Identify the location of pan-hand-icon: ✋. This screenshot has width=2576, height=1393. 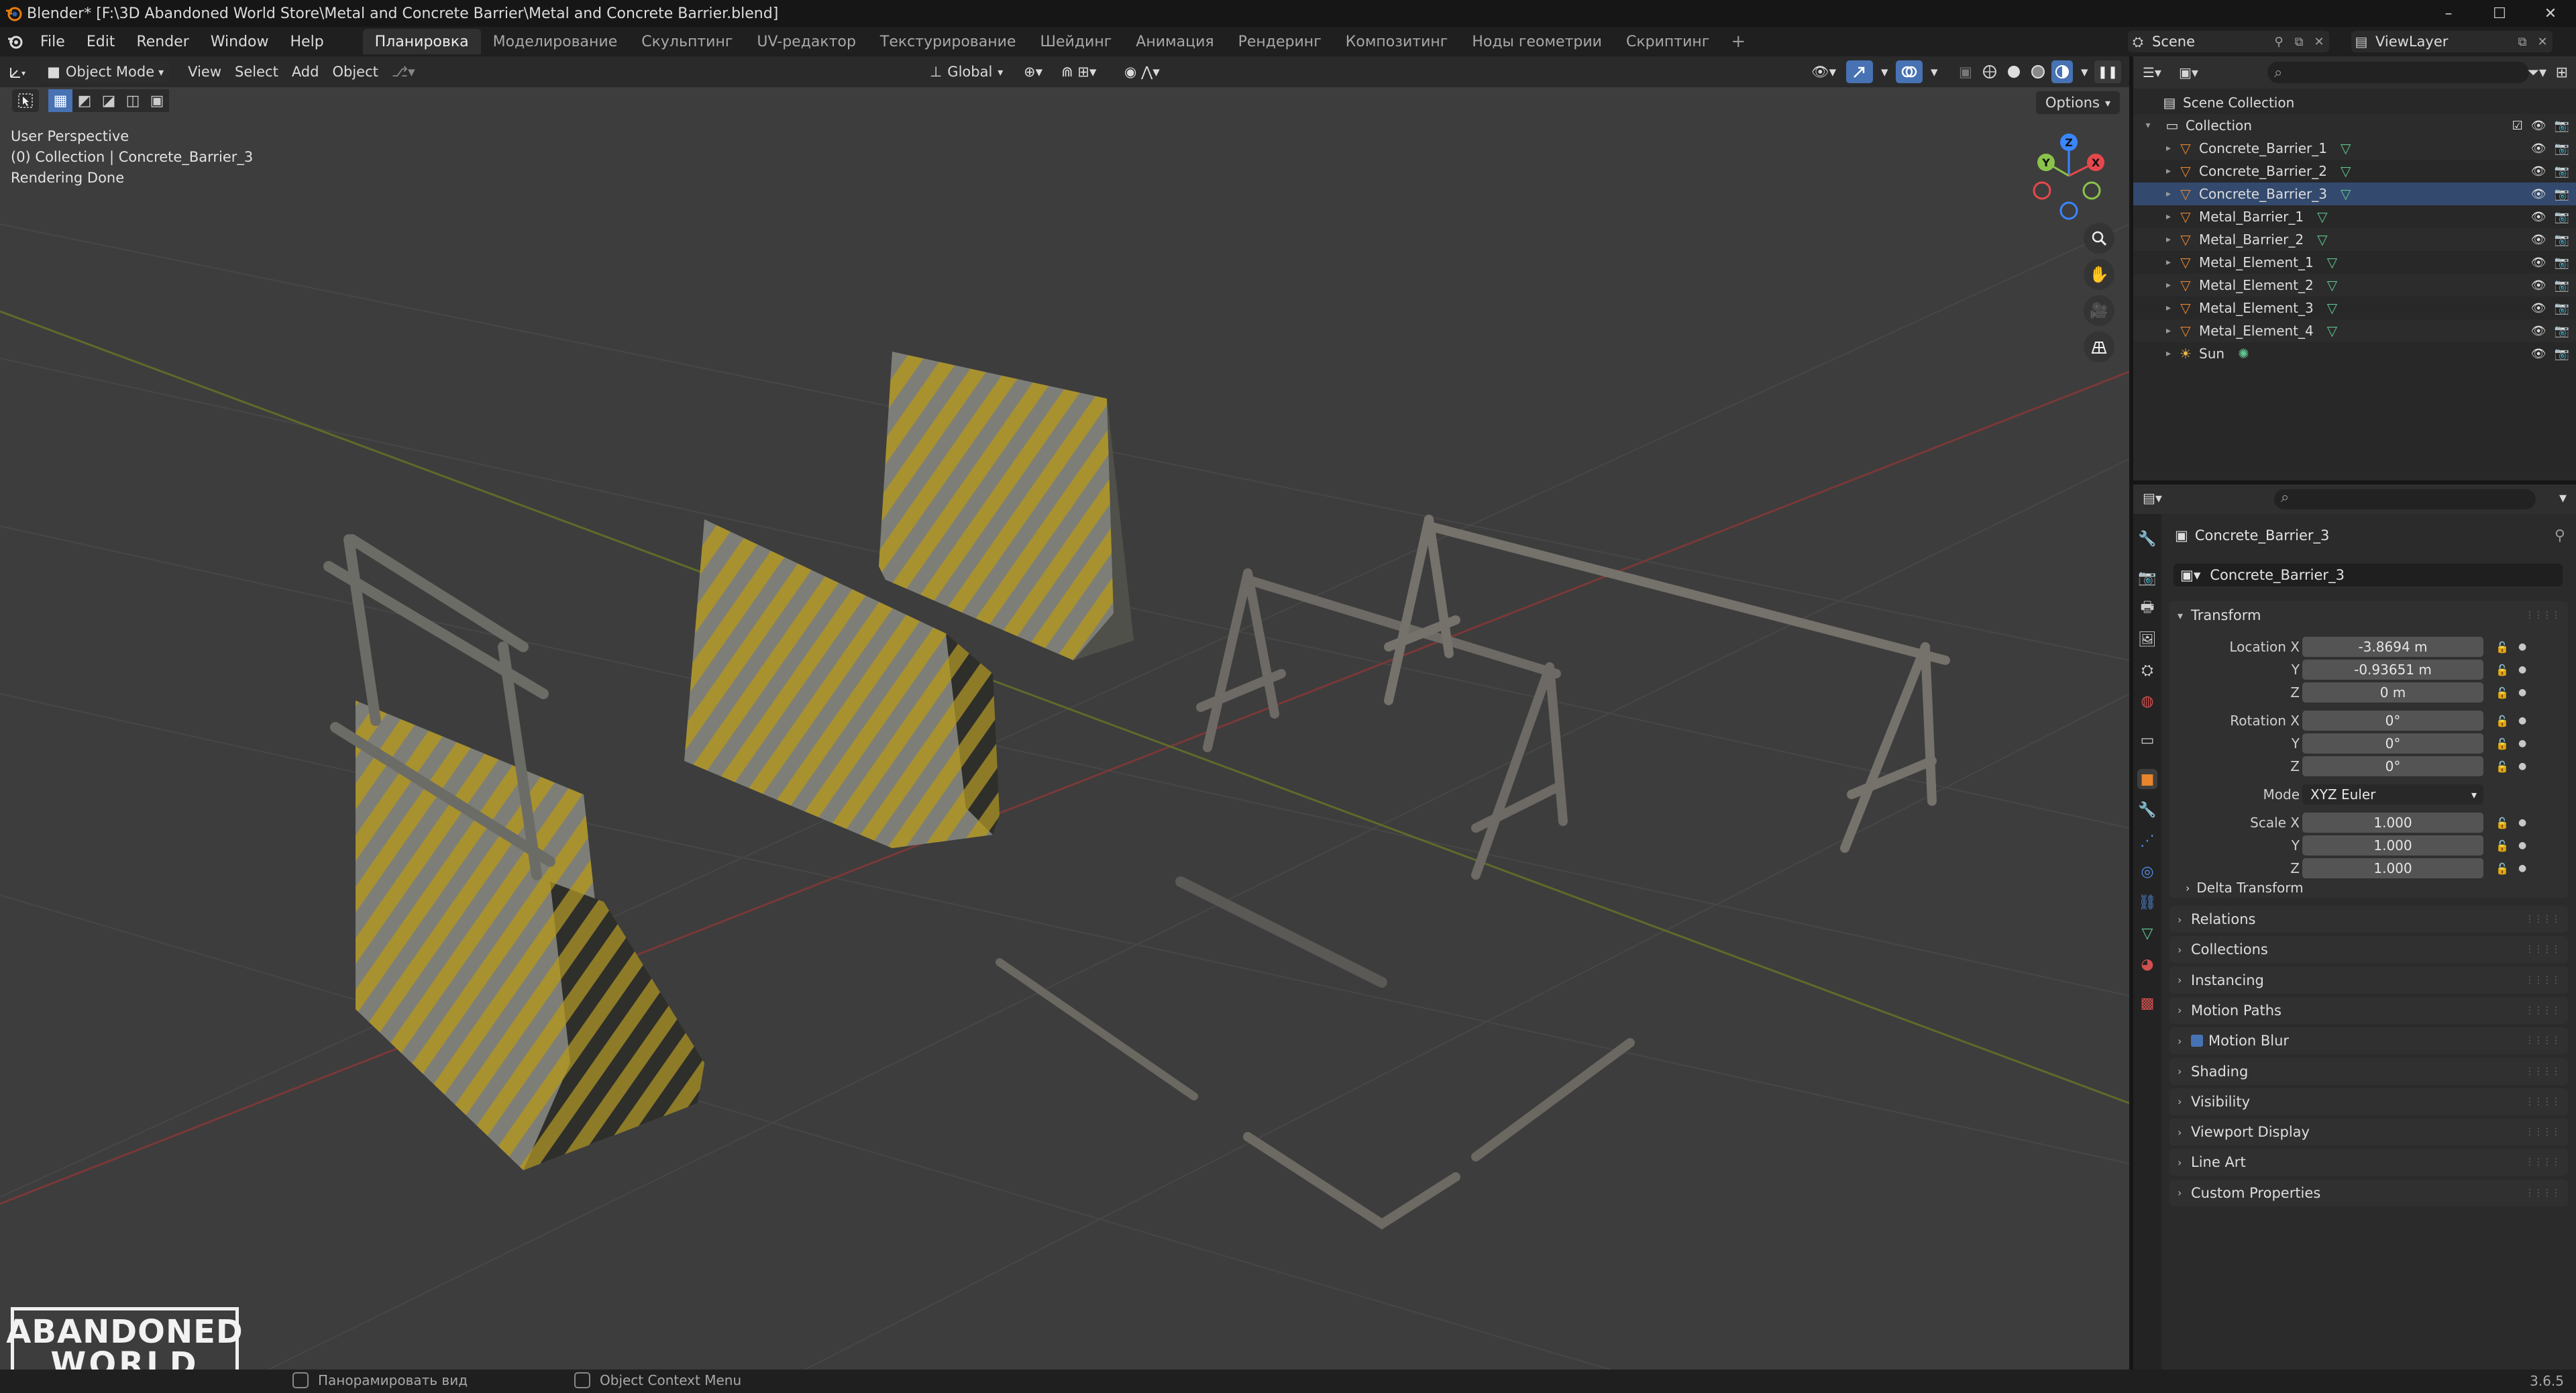
(2099, 274).